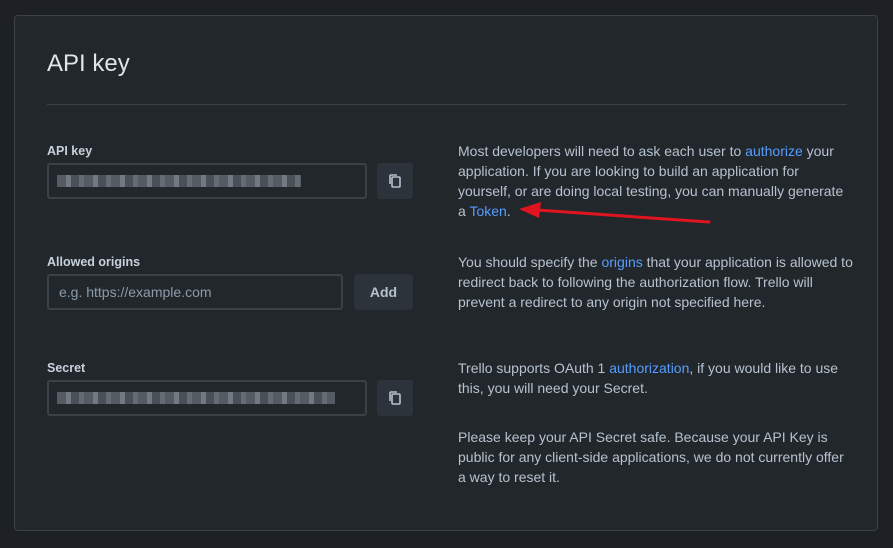  Describe the element at coordinates (487, 211) in the screenshot. I see `token-link: Token` at that location.